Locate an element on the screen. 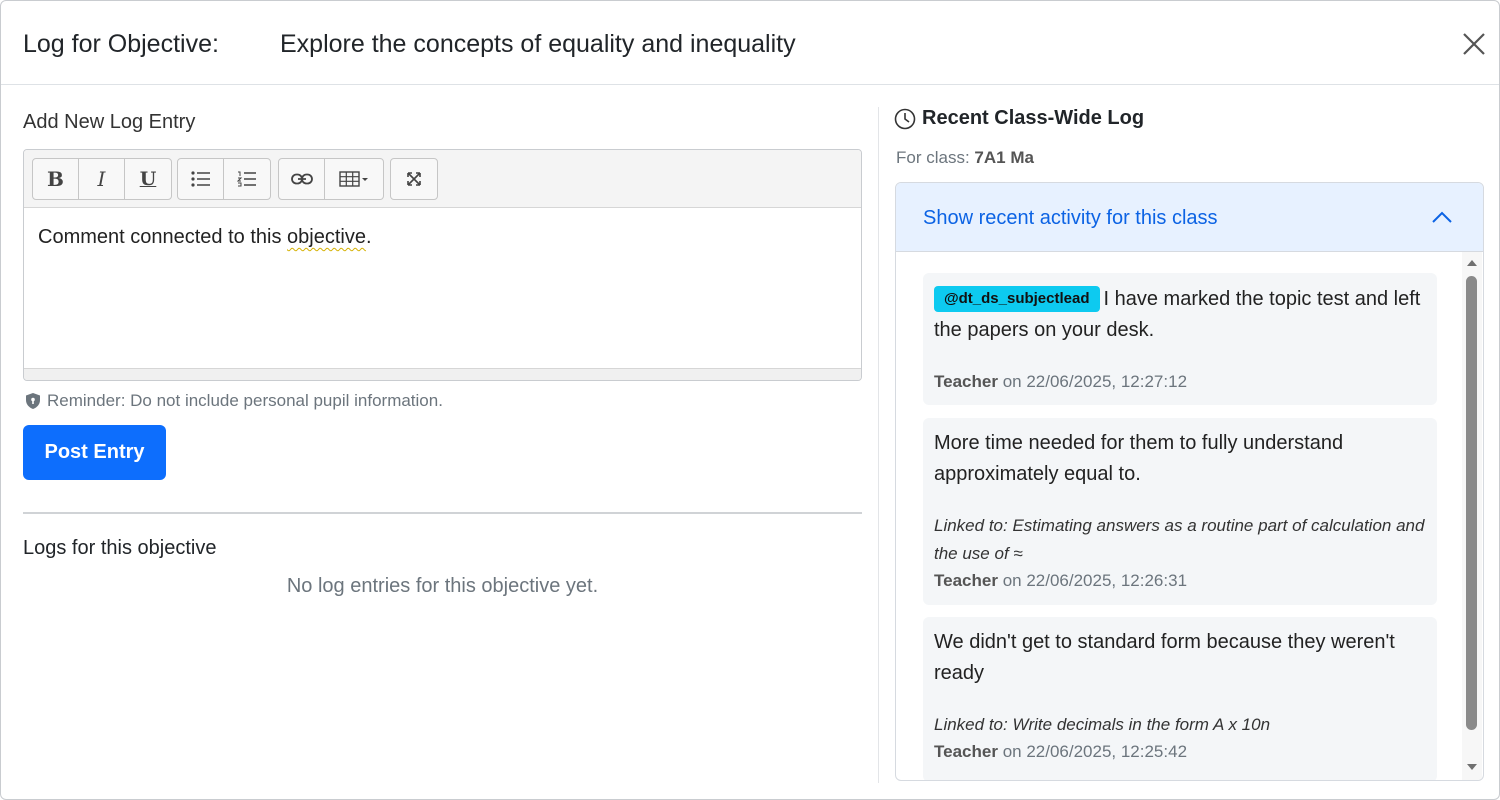  close-button is located at coordinates (1474, 44).